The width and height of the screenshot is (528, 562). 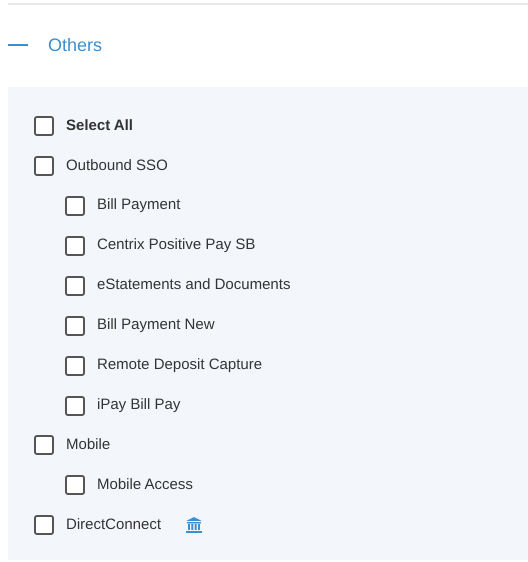 What do you see at coordinates (268, 46) in the screenshot?
I see `section-header: Others` at bounding box center [268, 46].